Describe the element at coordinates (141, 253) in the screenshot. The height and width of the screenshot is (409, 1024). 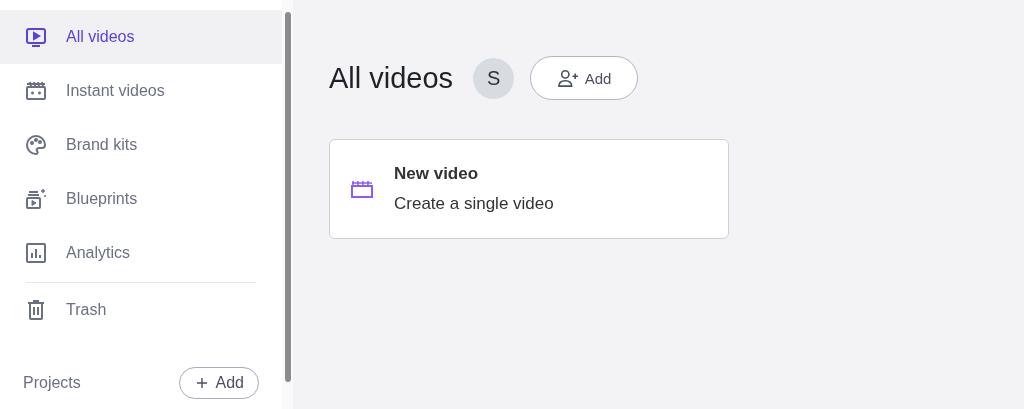
I see `sidebar-item: Analytics` at that location.